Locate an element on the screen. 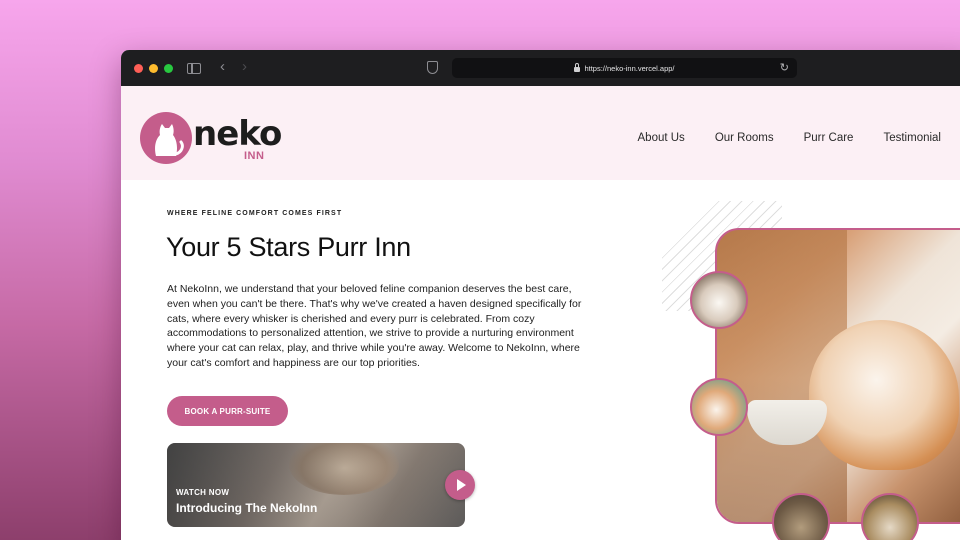  nav-our-rooms: Our Rooms is located at coordinates (744, 138).